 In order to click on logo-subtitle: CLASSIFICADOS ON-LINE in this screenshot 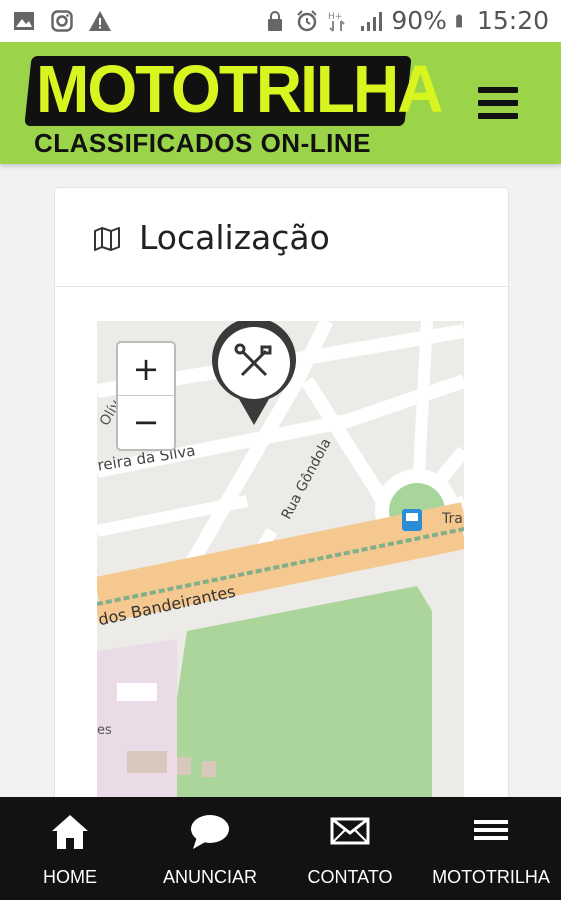, I will do `click(202, 143)`.